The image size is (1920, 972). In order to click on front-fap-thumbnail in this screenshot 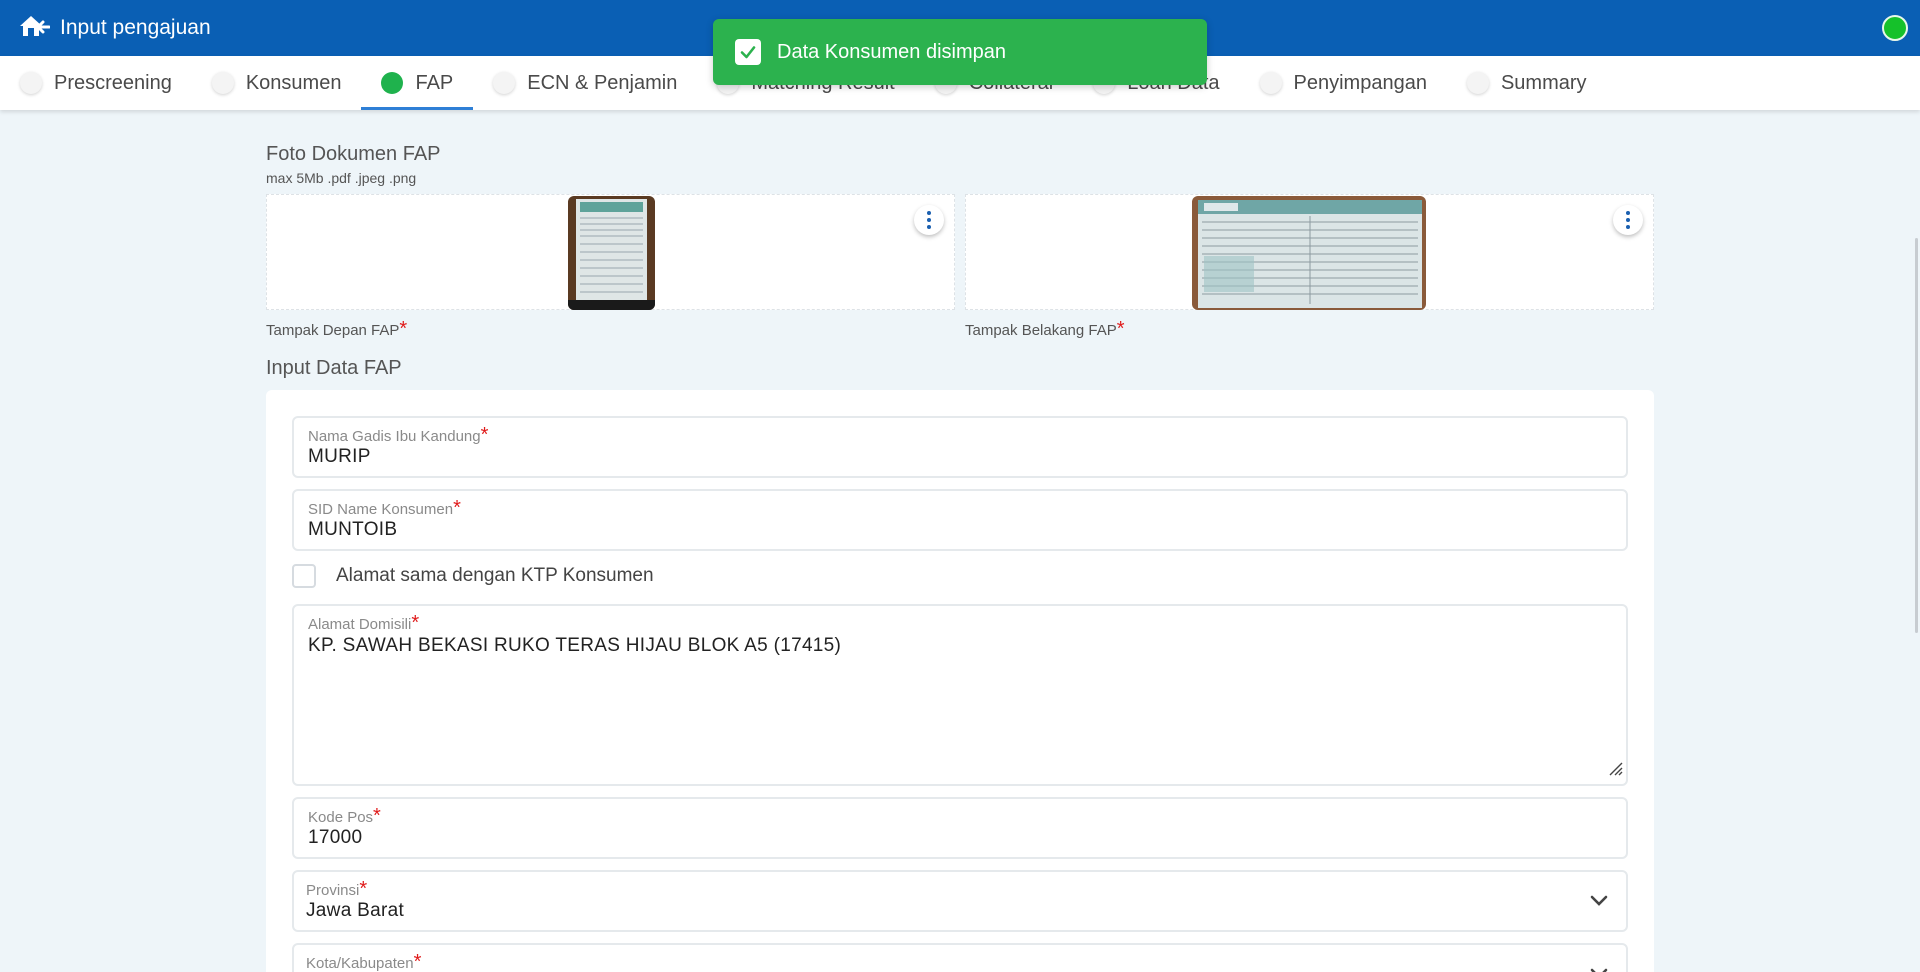, I will do `click(611, 253)`.